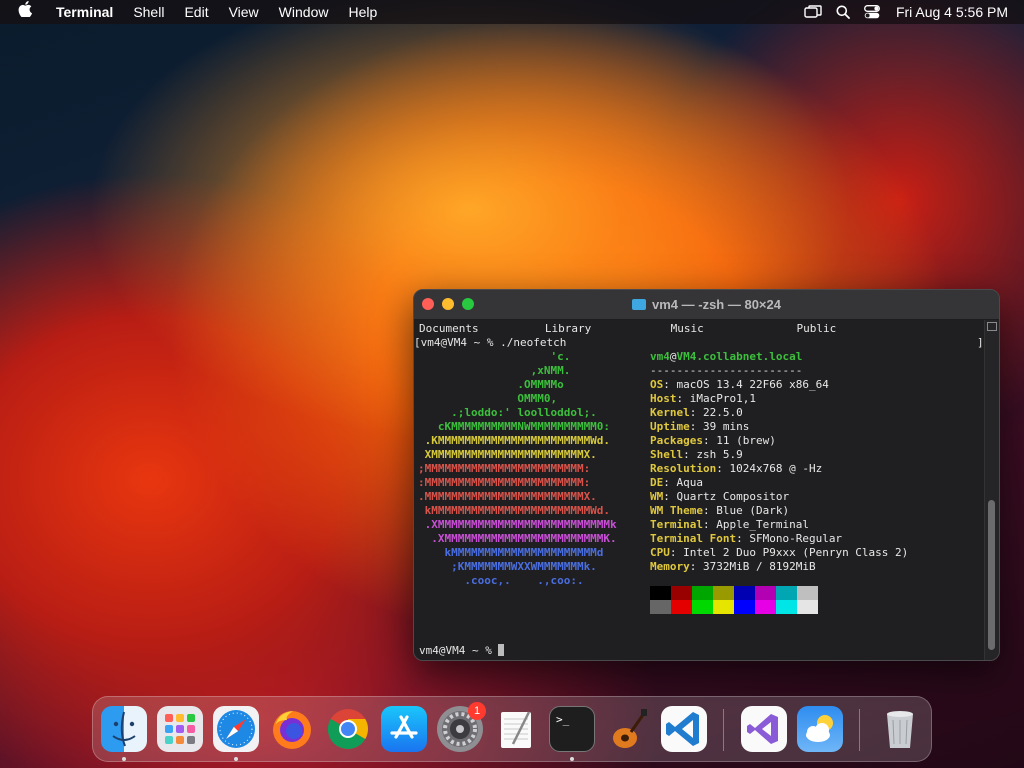 This screenshot has width=1024, height=768. Describe the element at coordinates (690, 482) in the screenshot. I see `info-value: Aqua` at that location.